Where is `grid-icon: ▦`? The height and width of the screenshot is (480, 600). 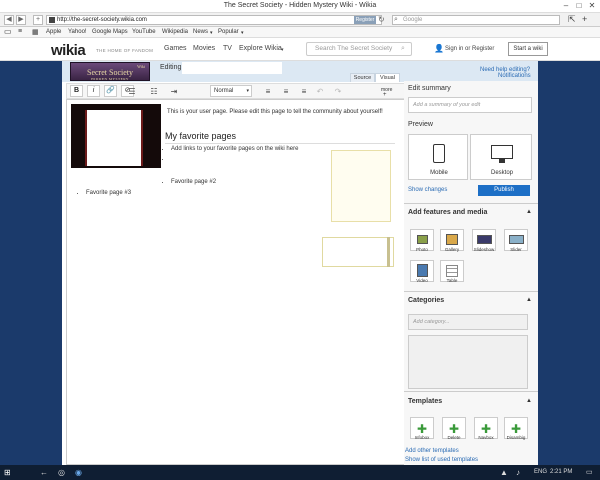
grid-icon: ▦ is located at coordinates (35, 32).